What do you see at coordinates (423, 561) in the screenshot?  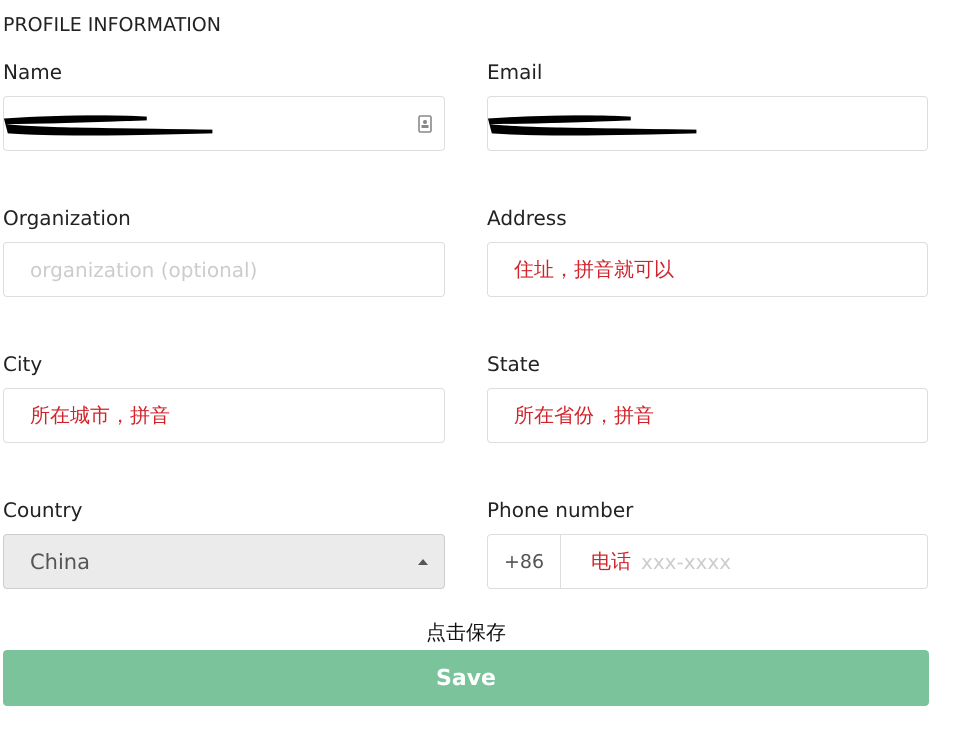 I see `caret-icon` at bounding box center [423, 561].